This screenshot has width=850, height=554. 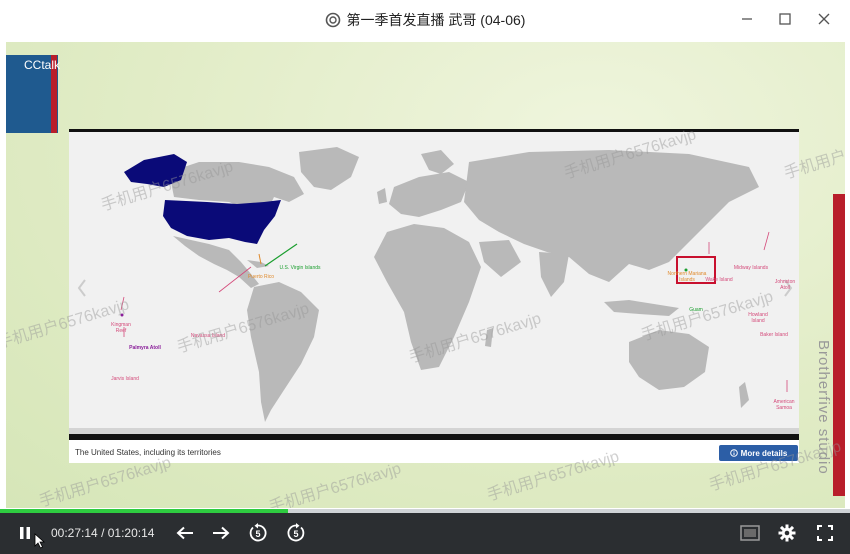 I want to click on rewind-5-icon: 5, so click(x=258, y=532).